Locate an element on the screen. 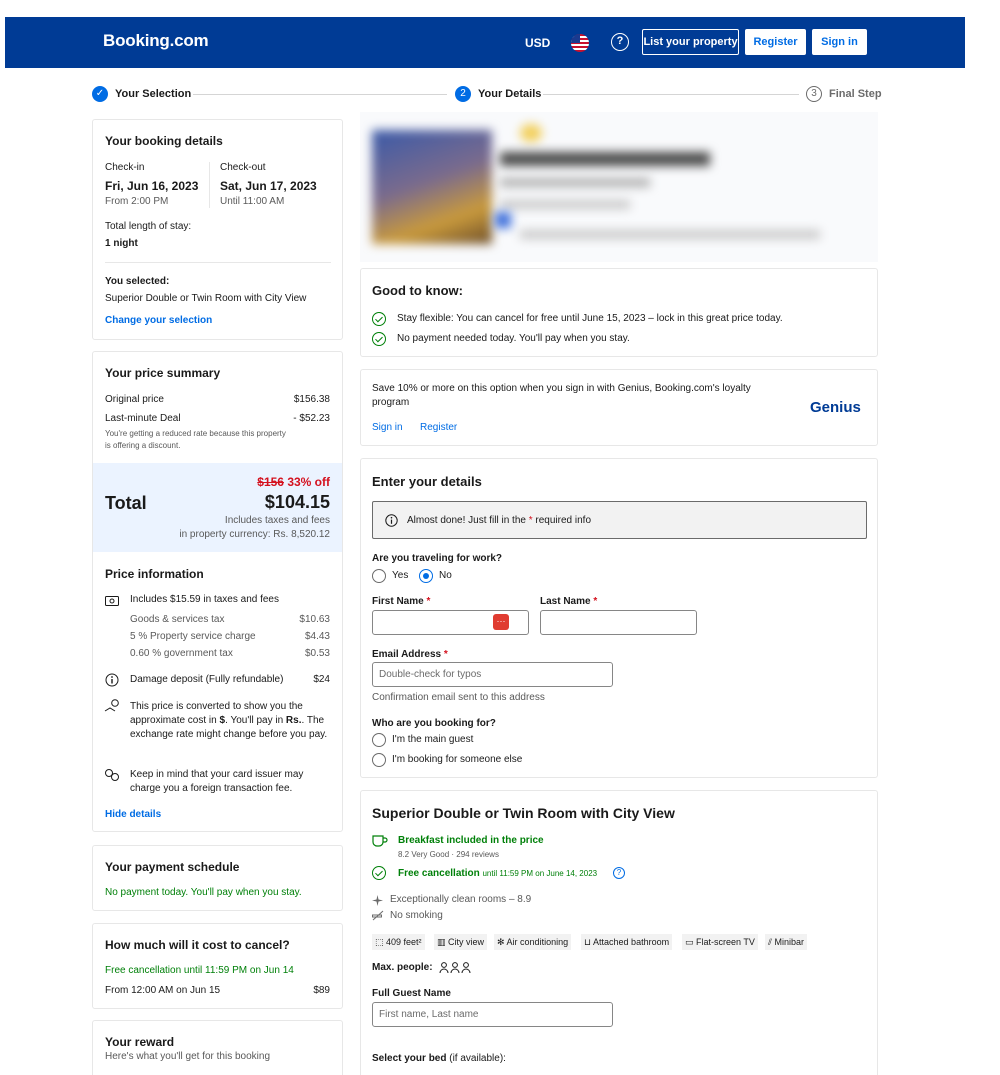 The image size is (1000, 1075). total-label: Total is located at coordinates (126, 503).